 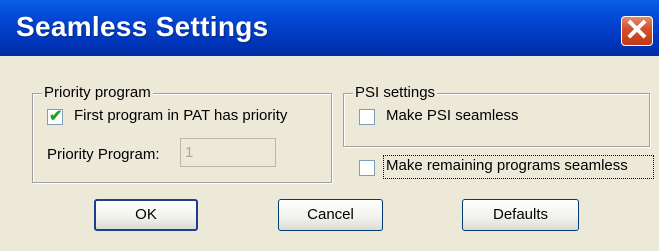 I want to click on psi-settings-legend: PSI settings, so click(x=395, y=92).